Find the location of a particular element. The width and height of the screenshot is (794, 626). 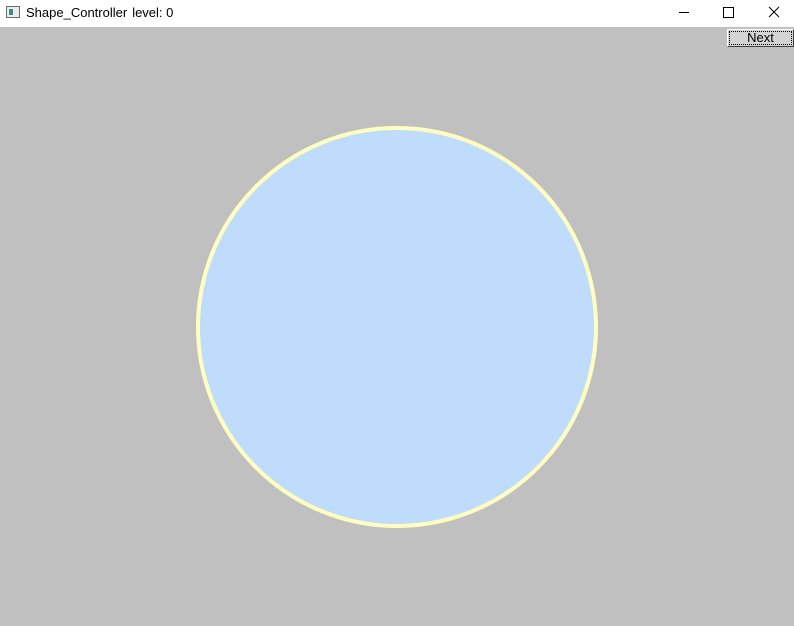

level-label: level: 0 is located at coordinates (153, 12).